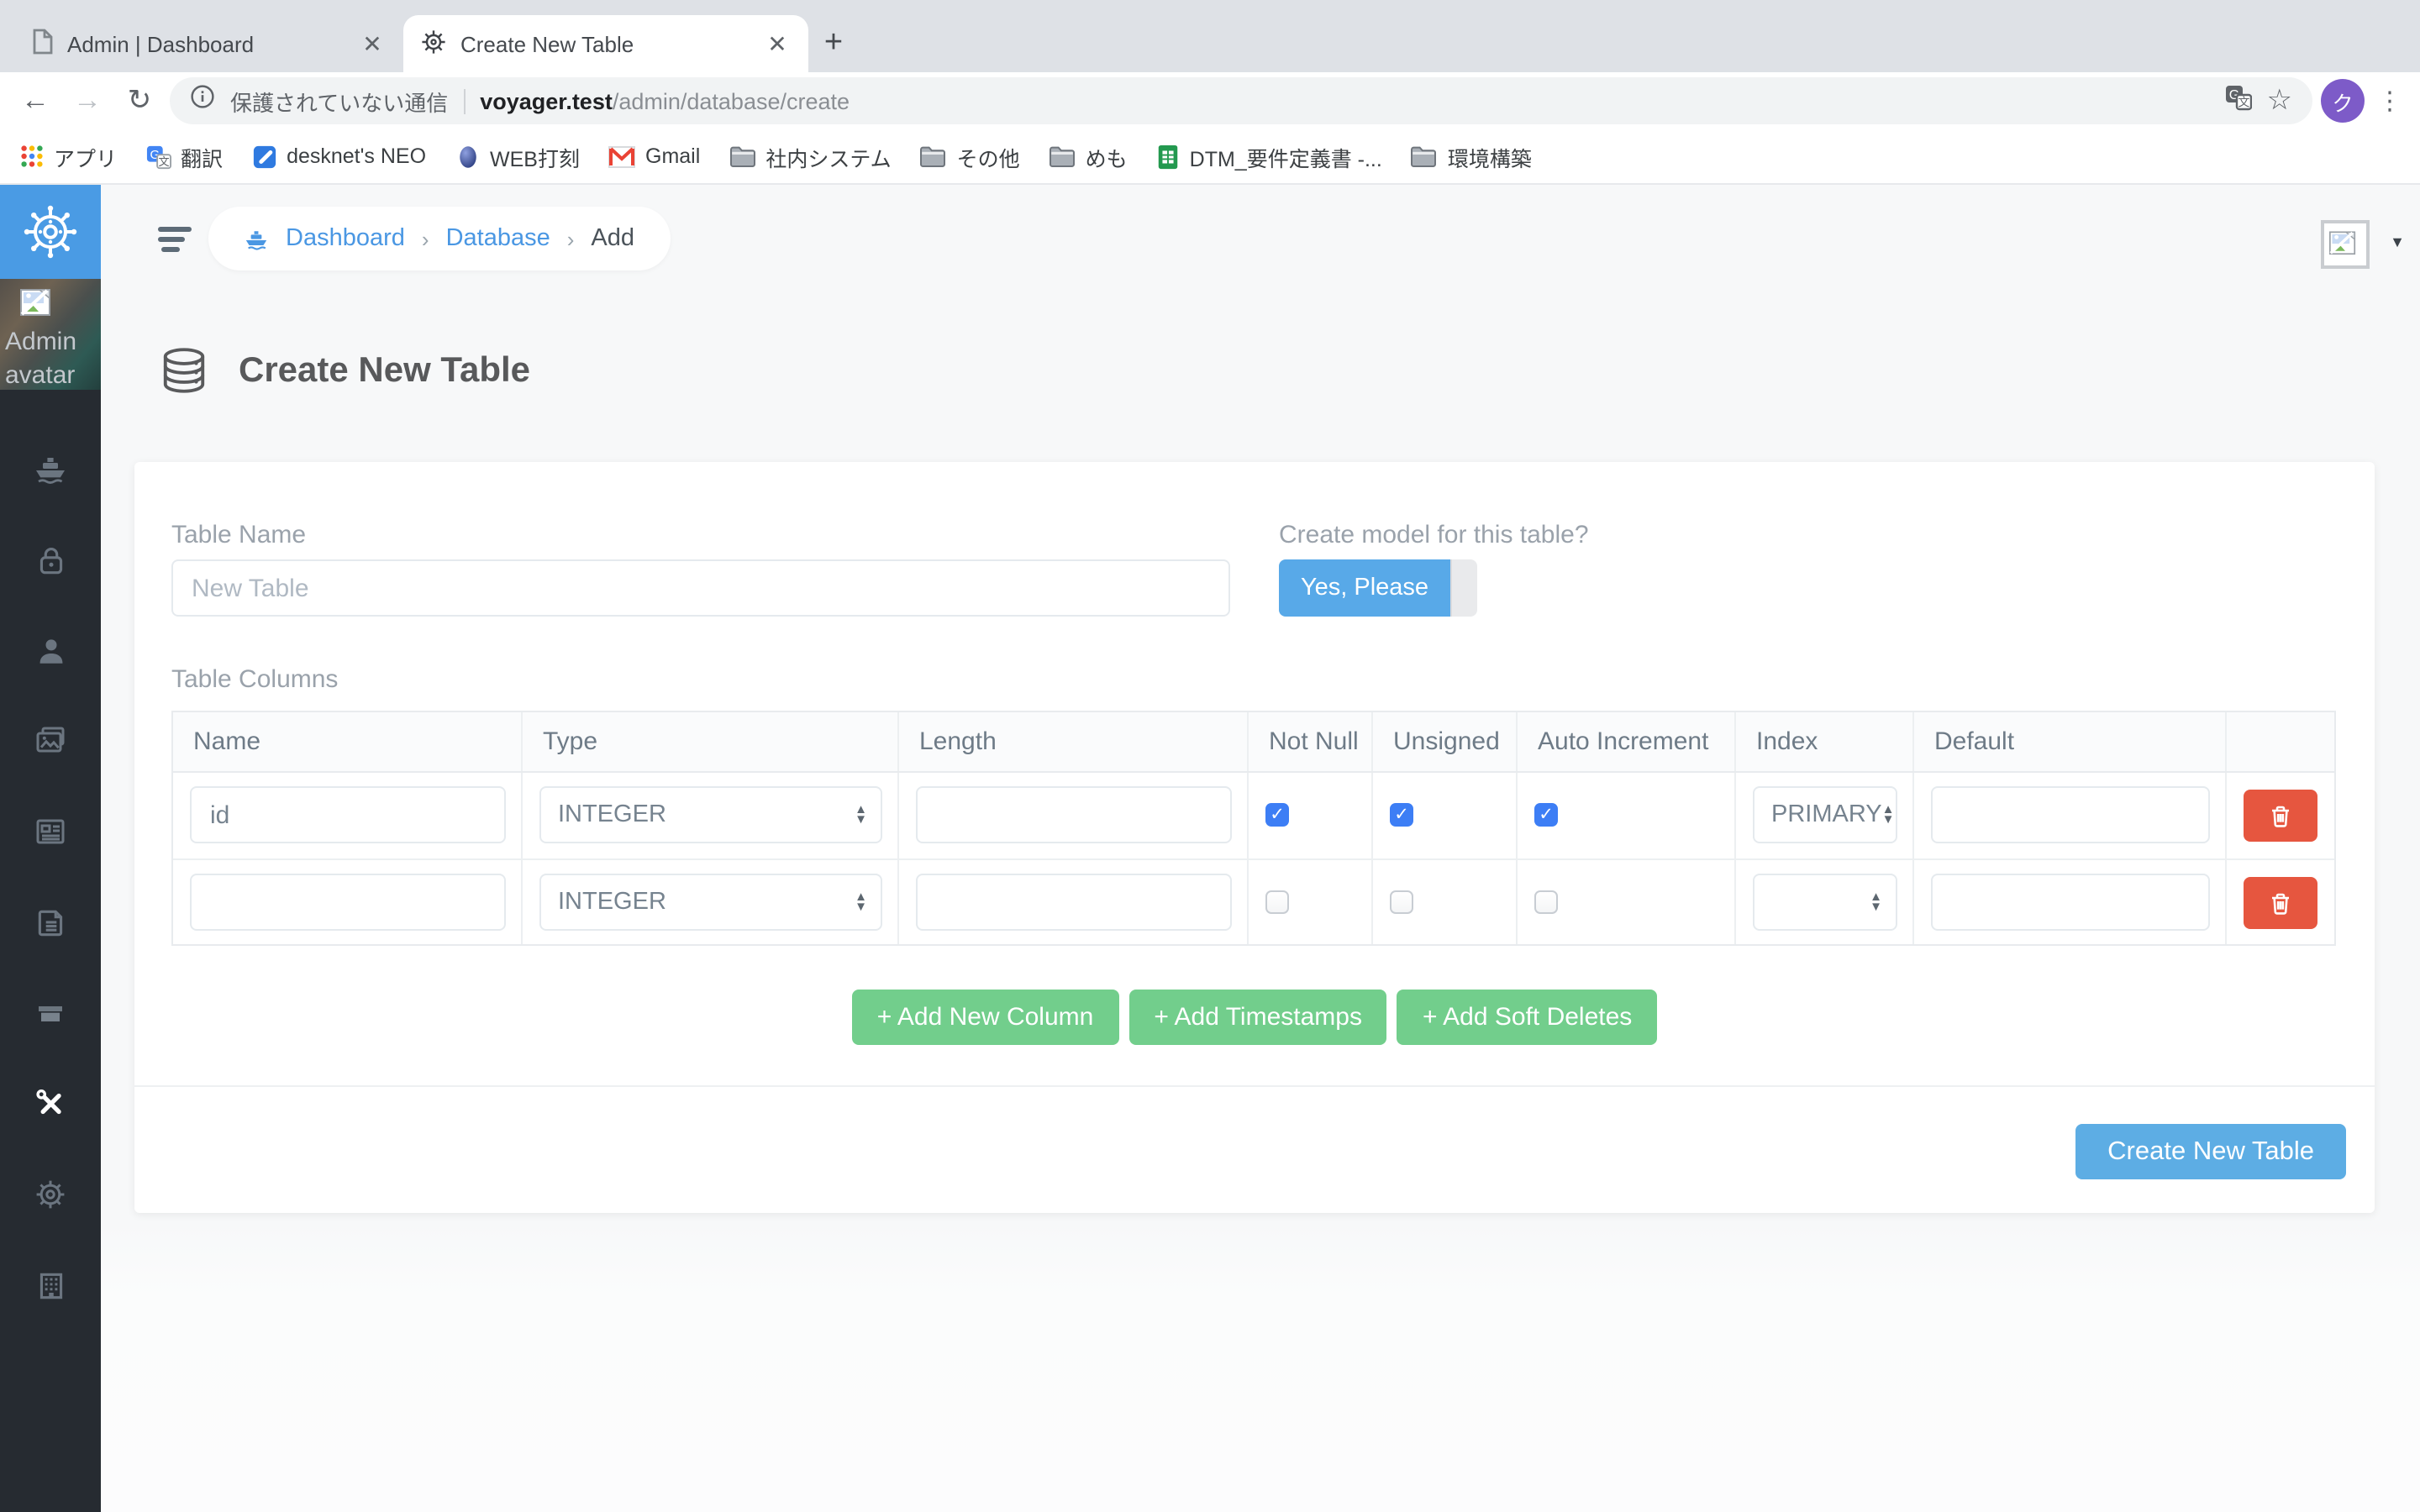  Describe the element at coordinates (1825, 741) in the screenshot. I see `header-index: Index` at that location.